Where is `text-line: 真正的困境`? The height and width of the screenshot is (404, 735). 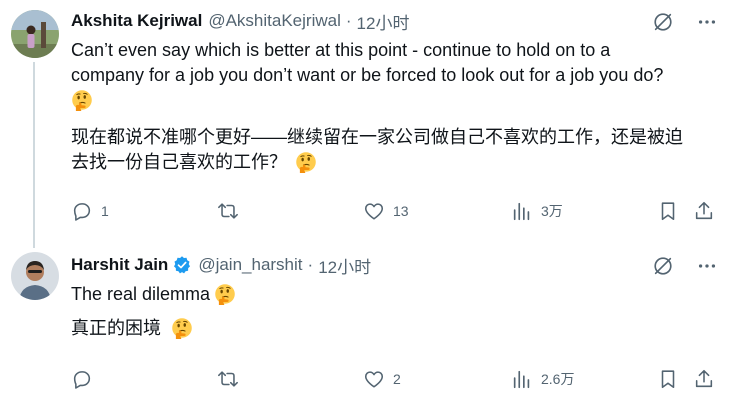 text-line: 真正的困境 is located at coordinates (116, 328).